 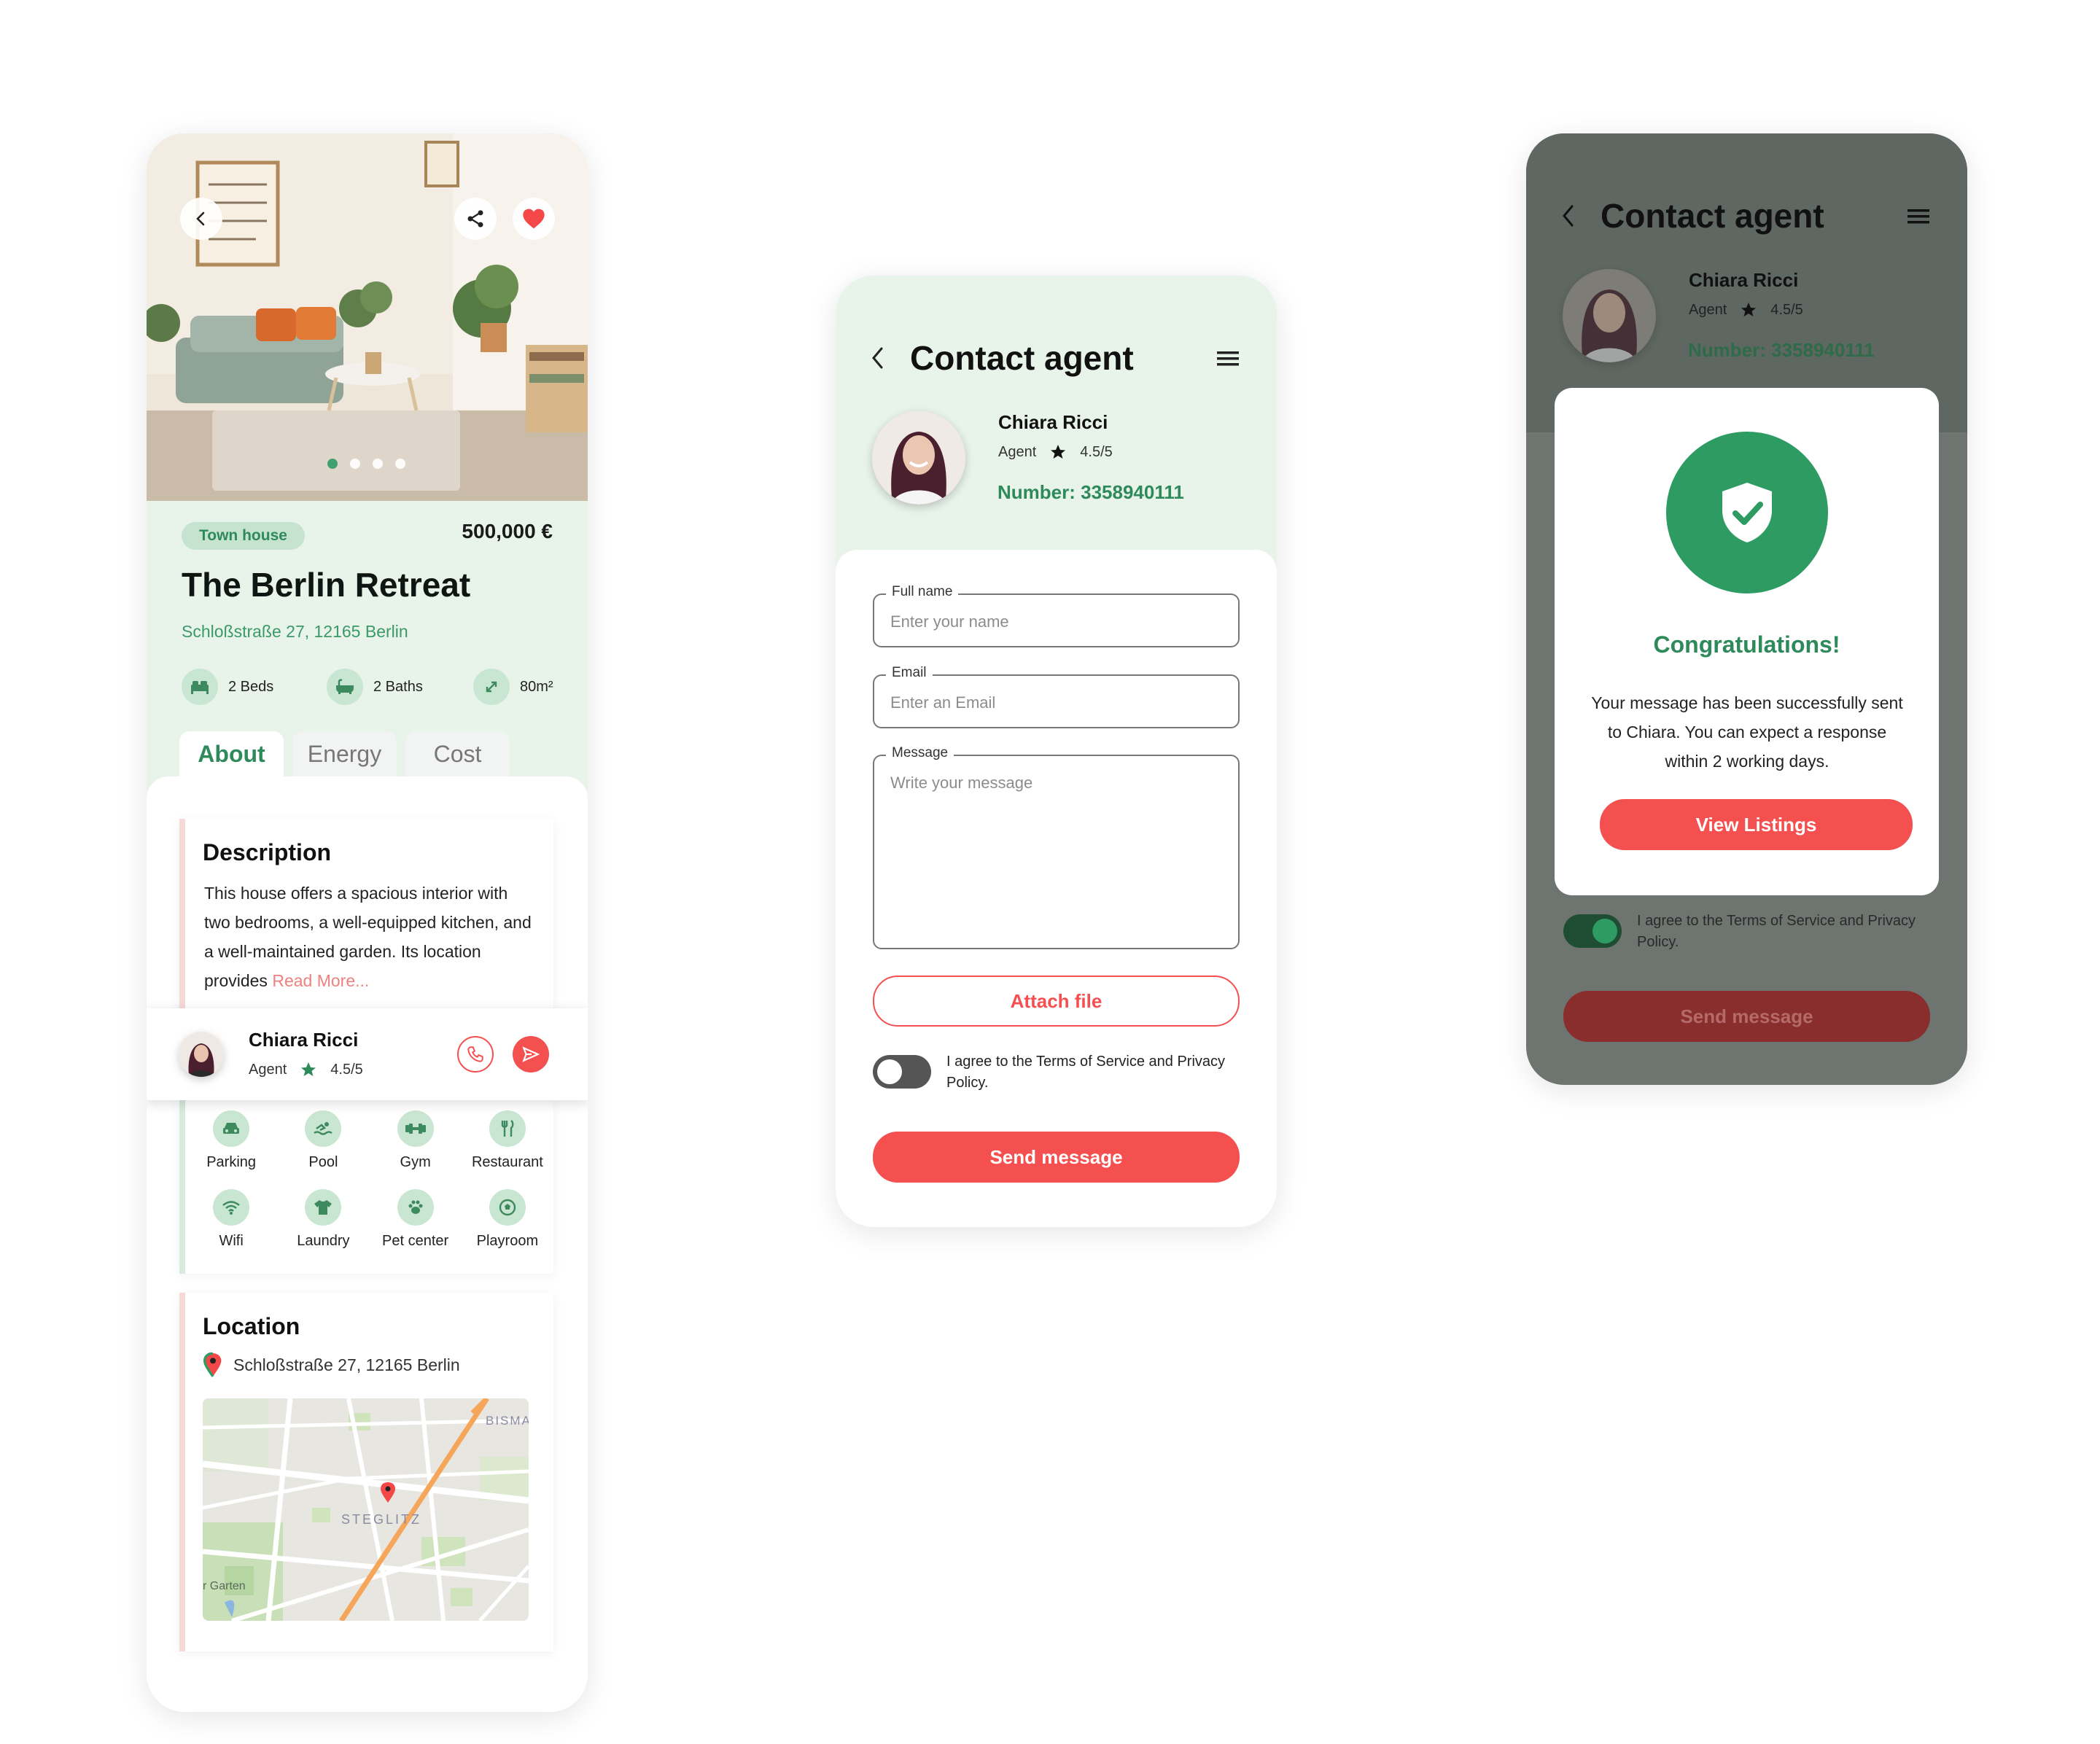 What do you see at coordinates (346, 1364) in the screenshot?
I see `location-address-text: Schloßstraße 27, 12165 Berlin` at bounding box center [346, 1364].